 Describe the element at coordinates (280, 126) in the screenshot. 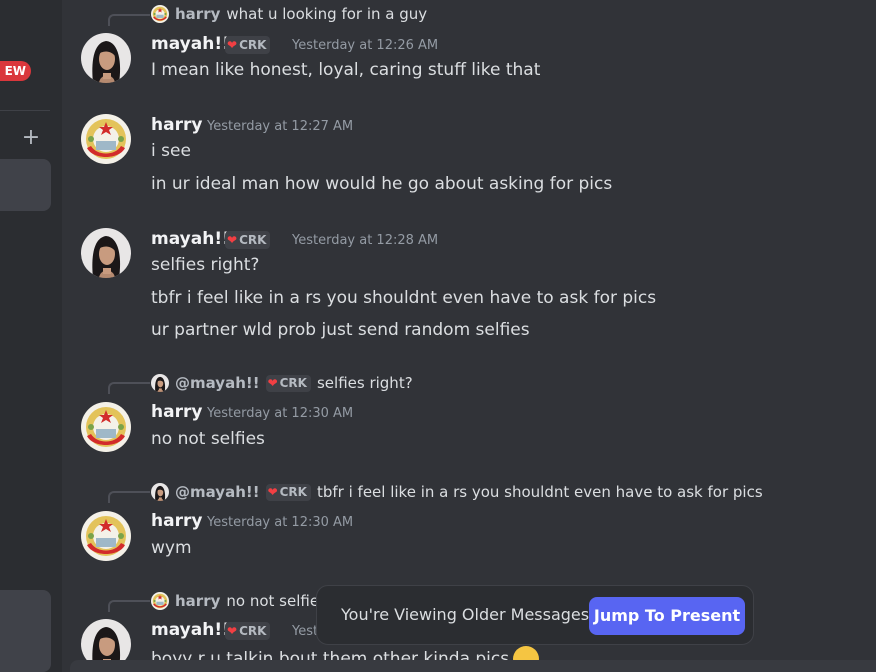

I see `timestamp: Yesterday at 12:27 AM` at that location.